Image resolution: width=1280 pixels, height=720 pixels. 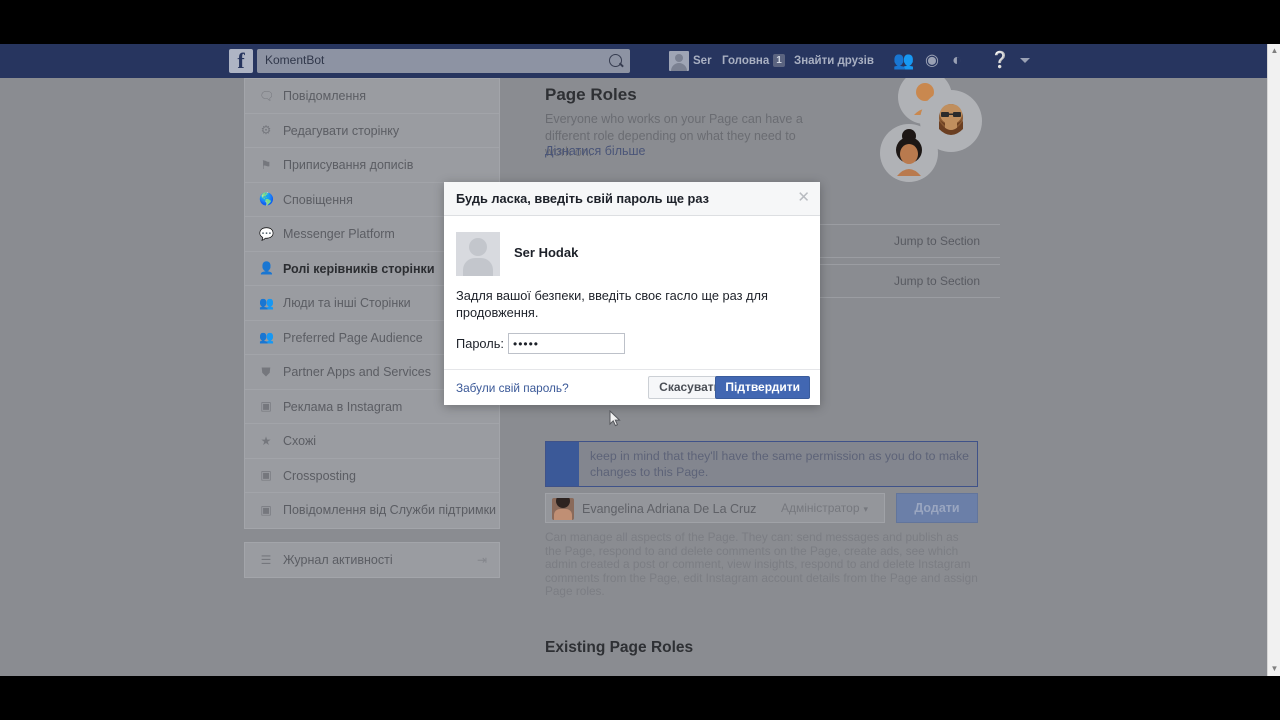 I want to click on sidebar-item-label: Повідомлення від Служби підтримки стор, so click(x=391, y=510).